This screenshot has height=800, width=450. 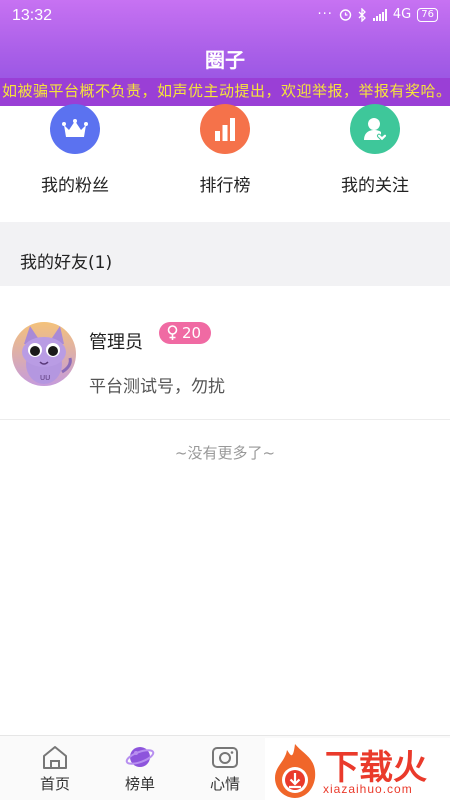 What do you see at coordinates (139, 784) in the screenshot?
I see `tab-label: 榜单` at bounding box center [139, 784].